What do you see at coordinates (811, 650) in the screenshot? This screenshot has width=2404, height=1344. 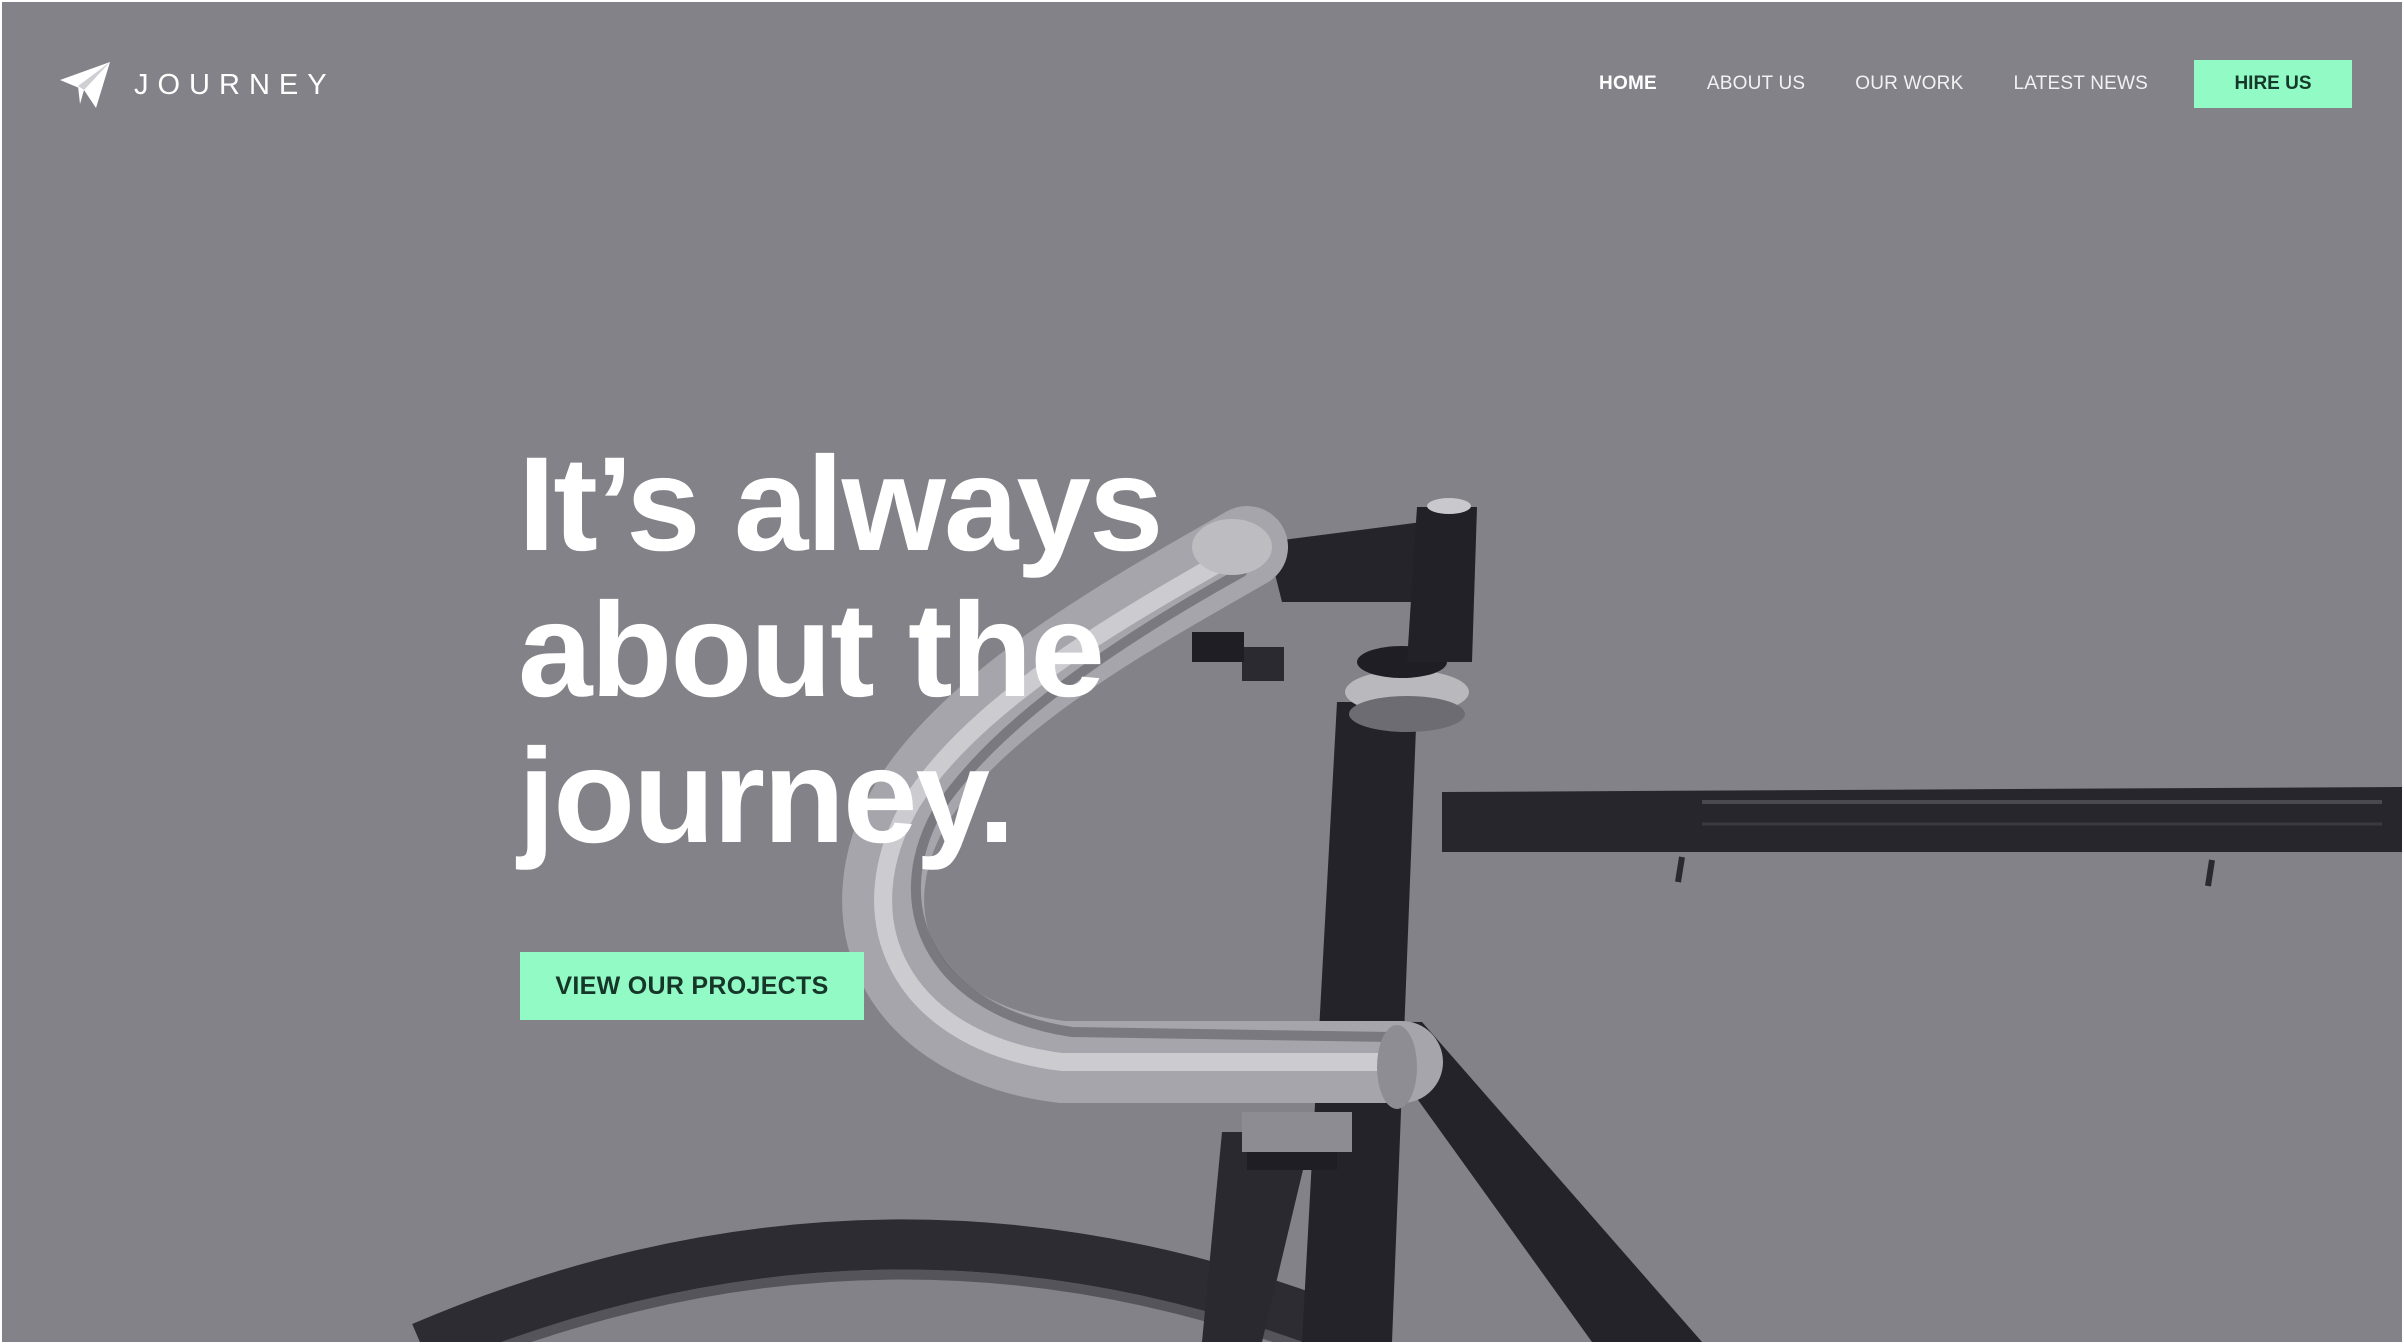 I see `hero-headline-line-2: about the` at bounding box center [811, 650].